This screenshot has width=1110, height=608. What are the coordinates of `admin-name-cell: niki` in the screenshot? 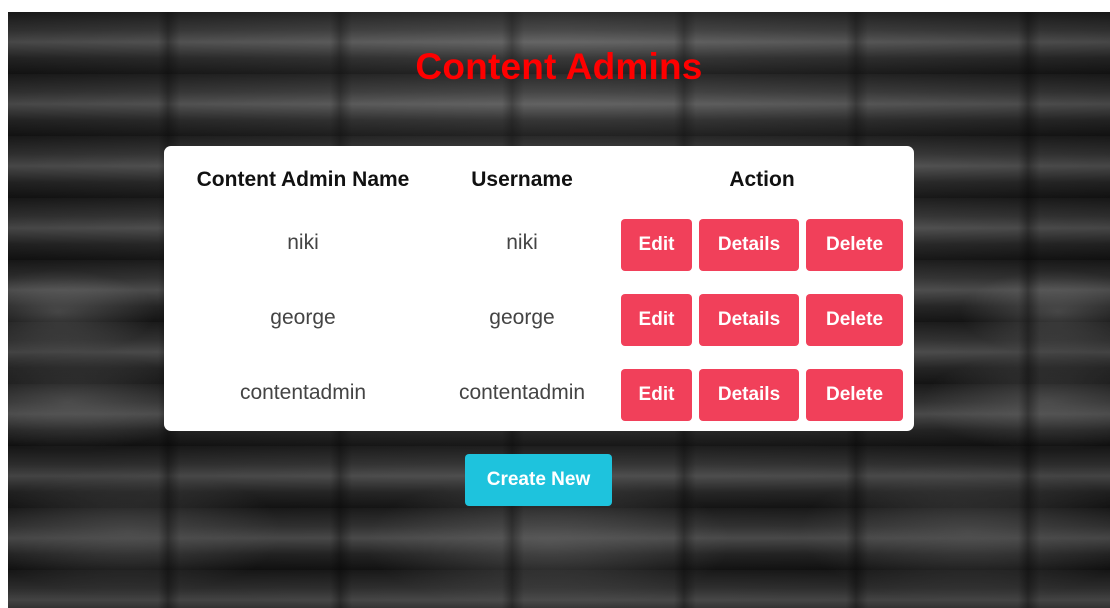 It's located at (303, 242).